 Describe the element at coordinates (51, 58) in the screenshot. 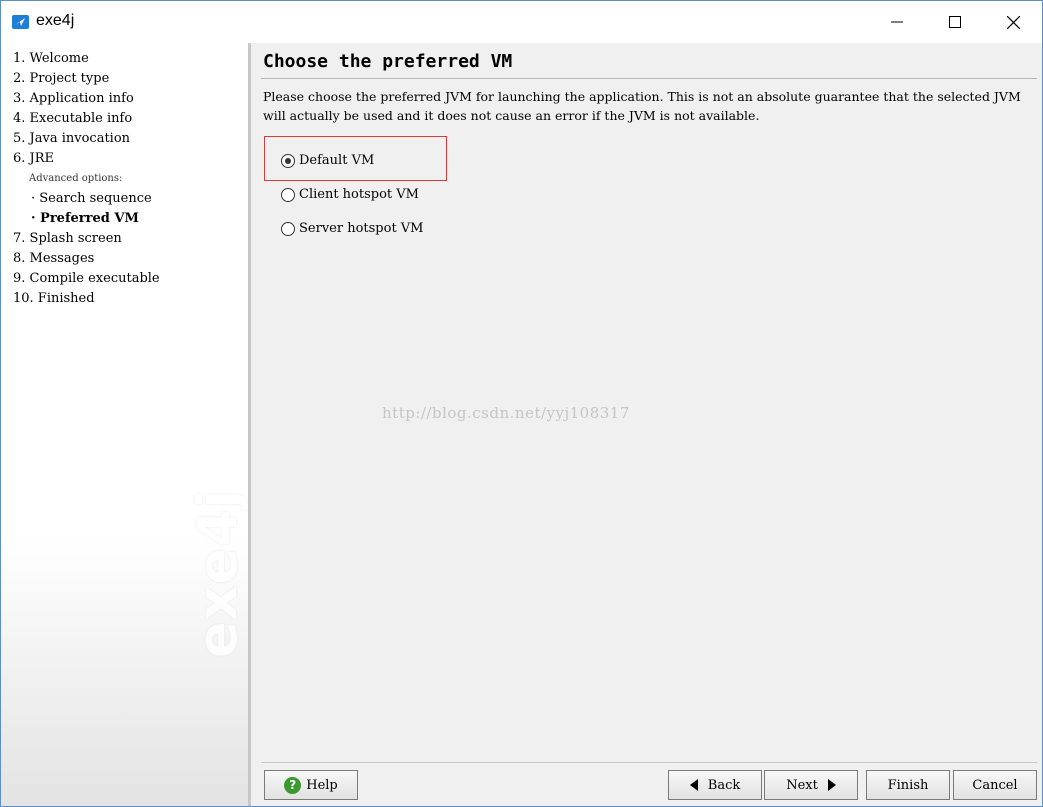

I see `step-welcome: 1. Welcome` at that location.